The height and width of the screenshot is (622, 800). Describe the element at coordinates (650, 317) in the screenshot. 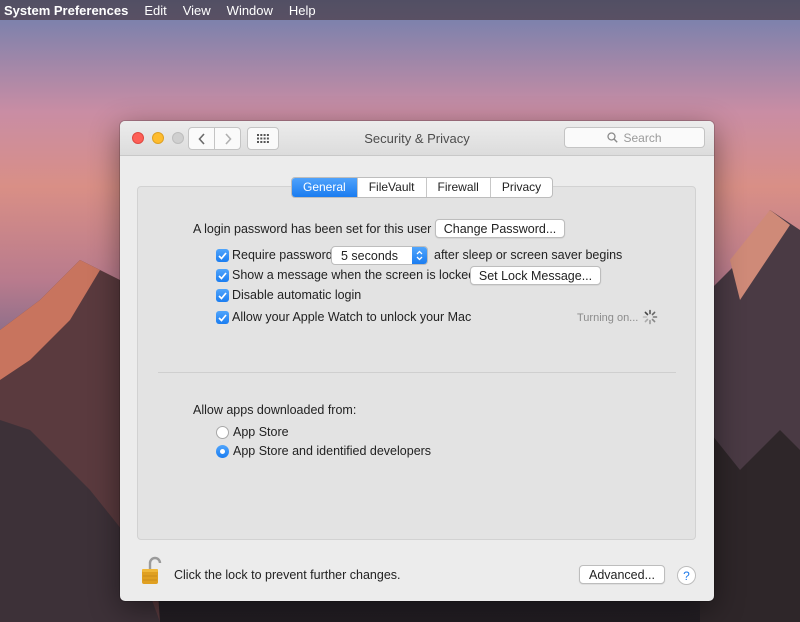

I see `spinner-icon` at that location.